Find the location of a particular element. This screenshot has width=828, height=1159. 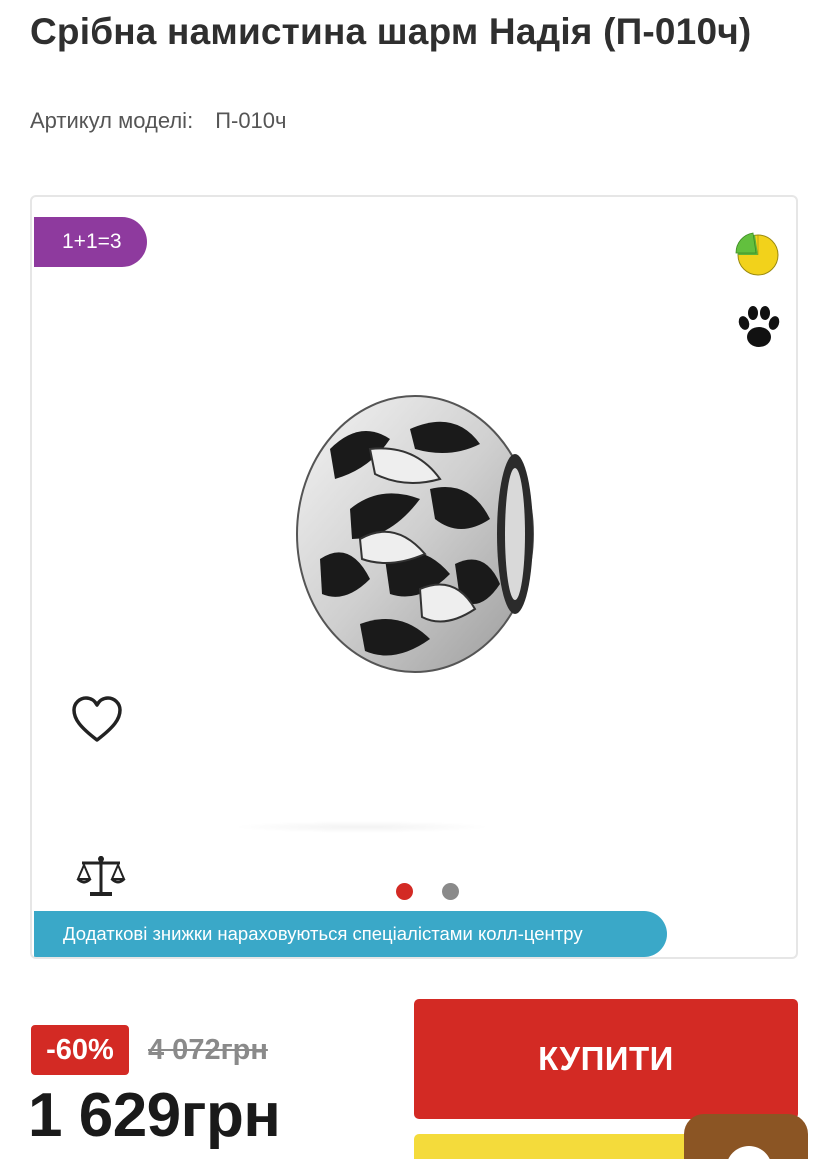

paw-icon is located at coordinates (759, 326).